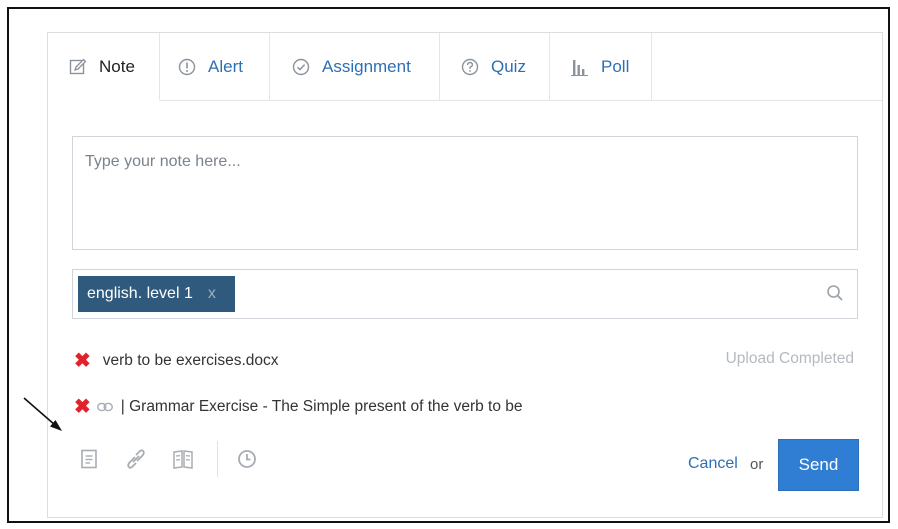 Image resolution: width=898 pixels, height=529 pixels. I want to click on chain-link-icon, so click(104, 407).